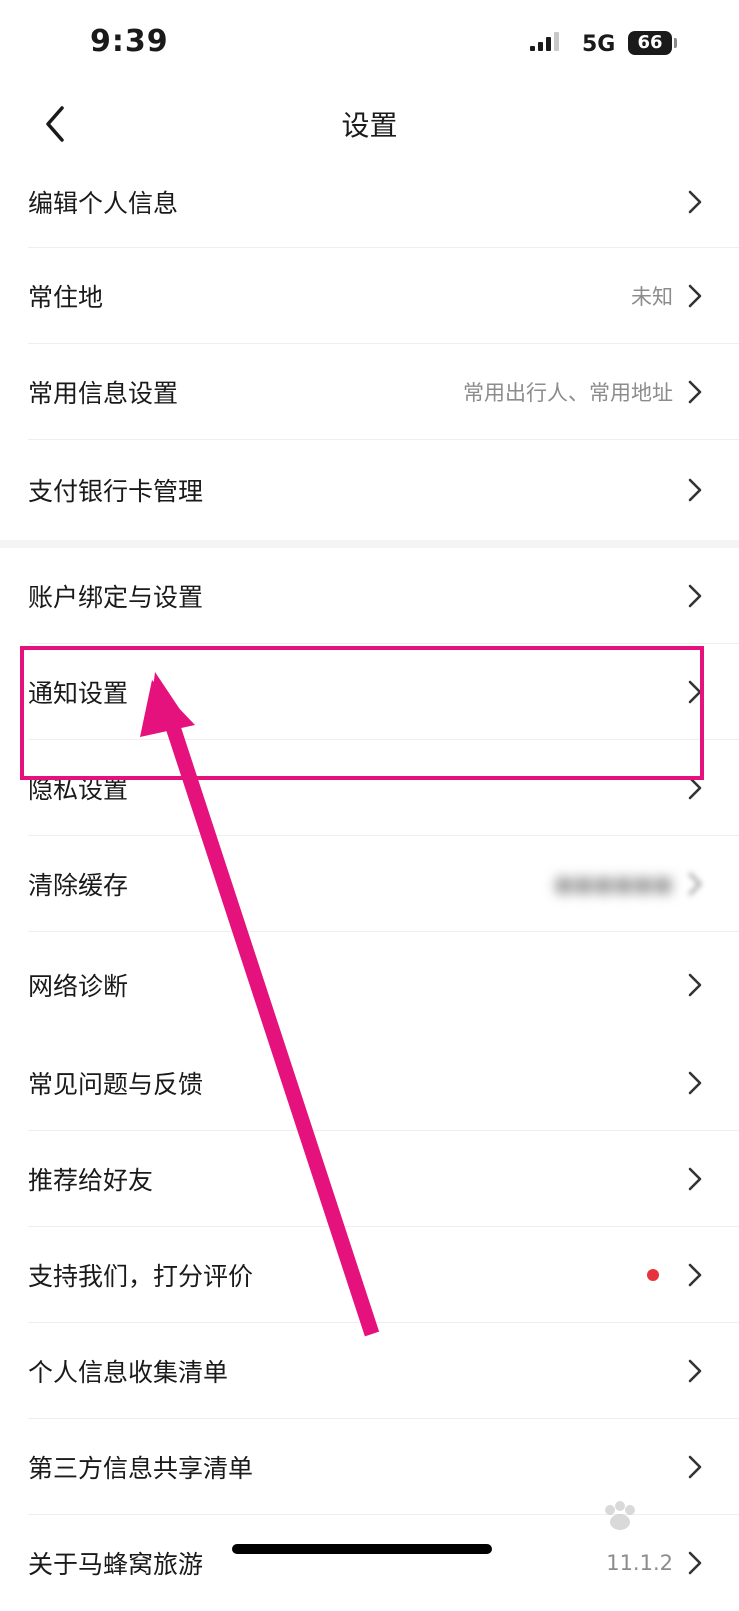  Describe the element at coordinates (650, 43) in the screenshot. I see `battery-indicator: 66` at that location.